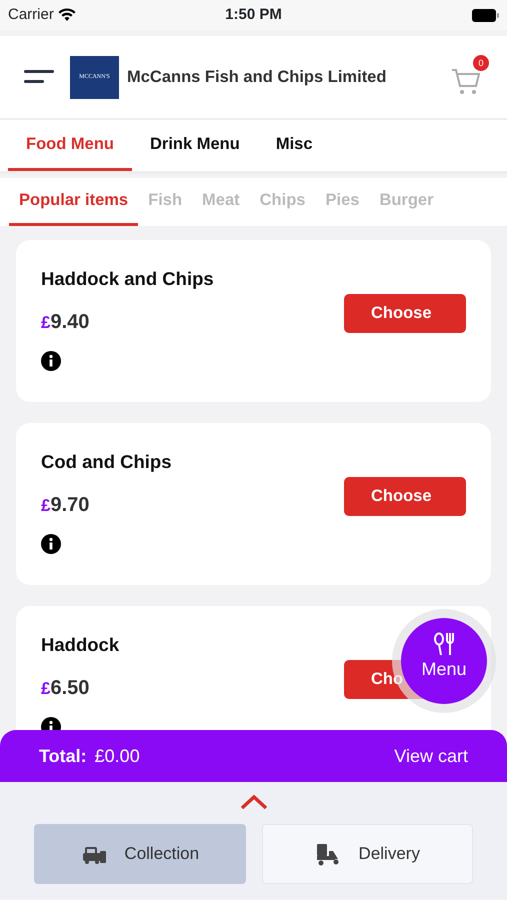  I want to click on status-time: 1:50 PM, so click(253, 14).